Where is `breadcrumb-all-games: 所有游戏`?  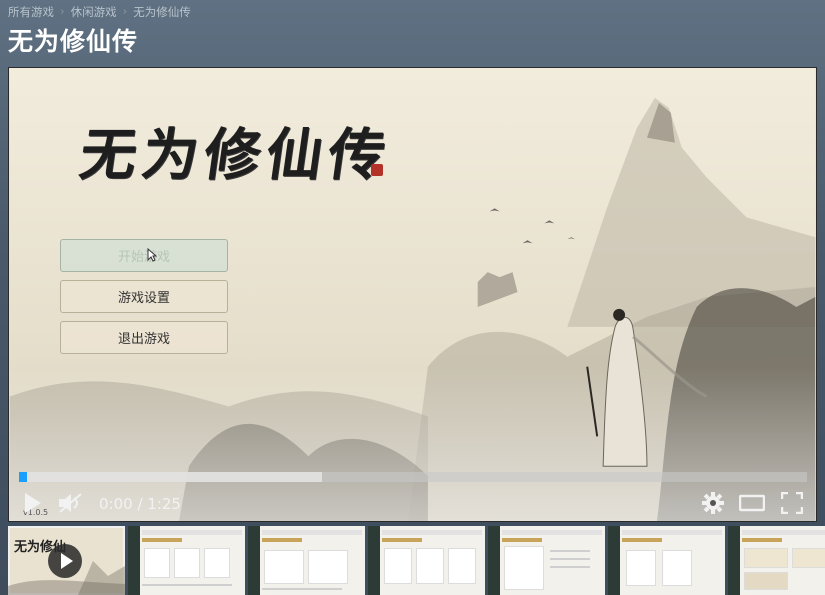 breadcrumb-all-games: 所有游戏 is located at coordinates (31, 12).